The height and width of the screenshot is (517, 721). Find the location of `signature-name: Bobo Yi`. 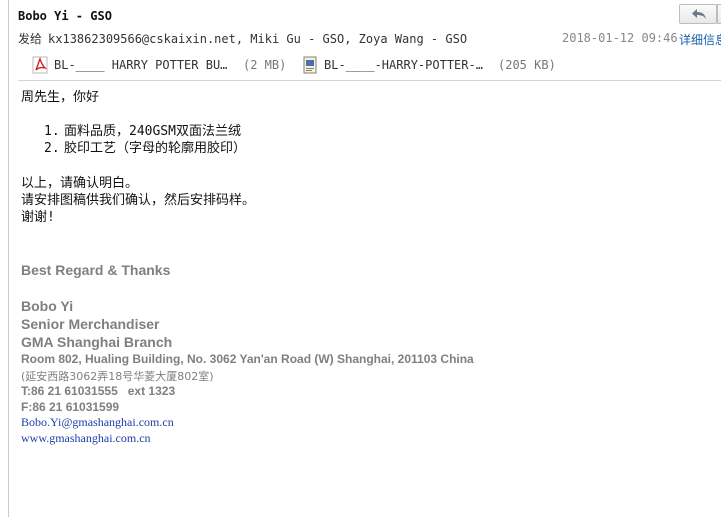

signature-name: Bobo Yi is located at coordinates (47, 306).